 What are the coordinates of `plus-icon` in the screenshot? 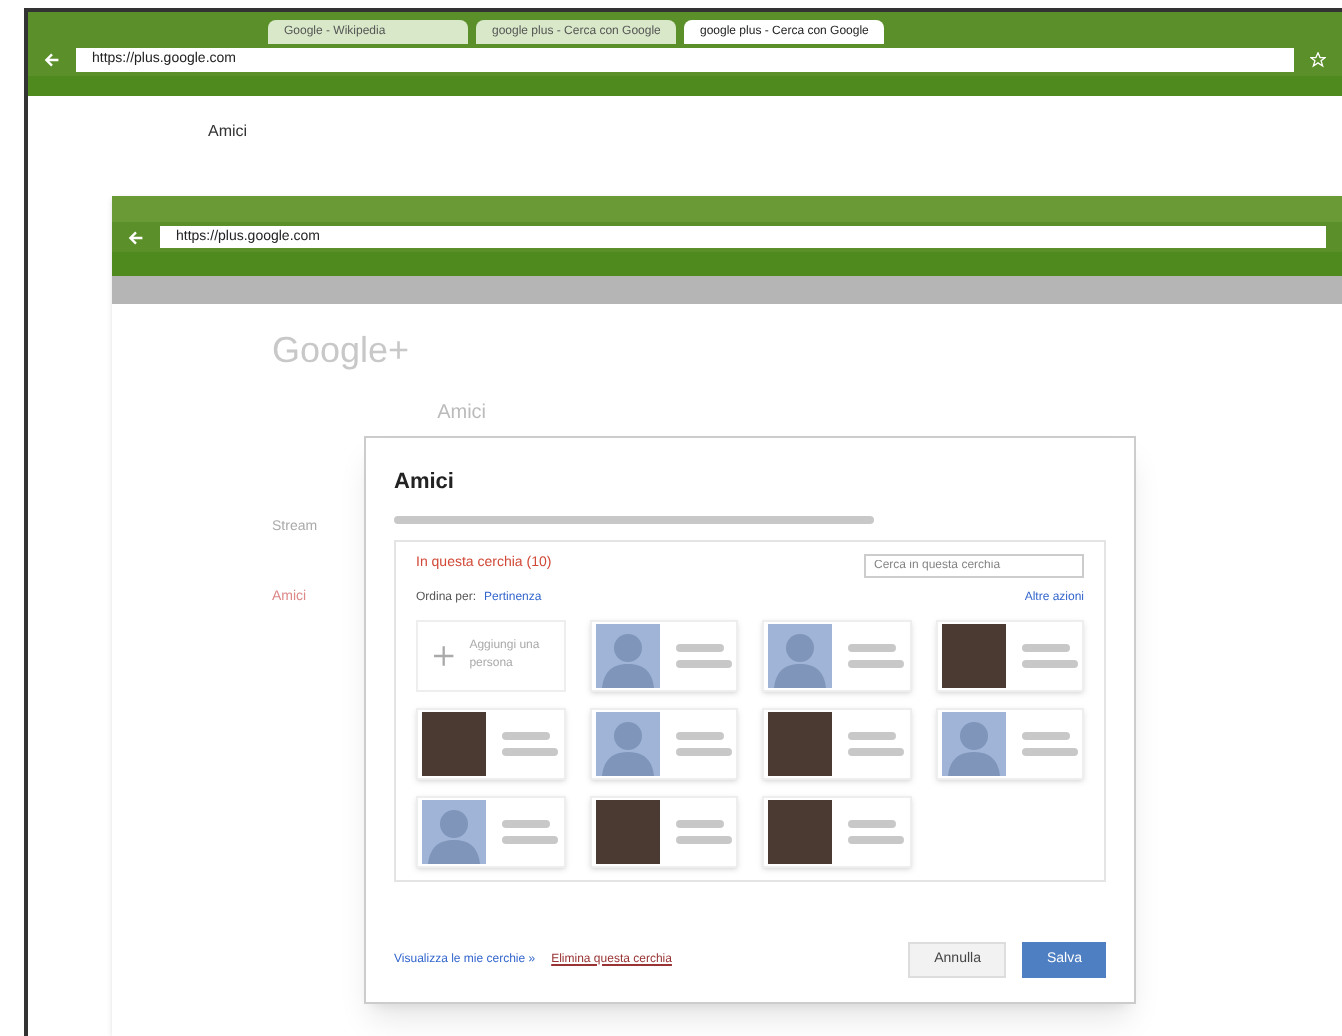 It's located at (444, 655).